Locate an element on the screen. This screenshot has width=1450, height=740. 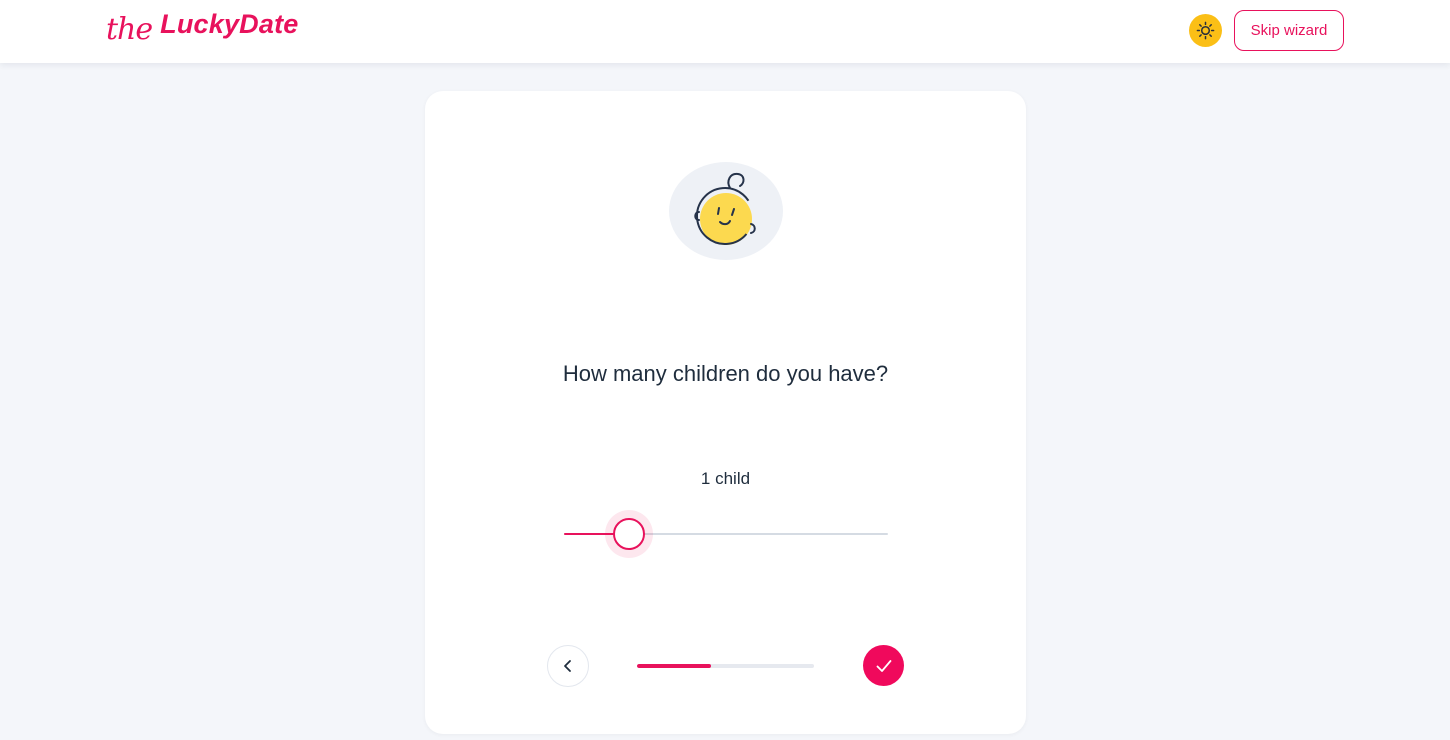
sun-icon is located at coordinates (1205, 30).